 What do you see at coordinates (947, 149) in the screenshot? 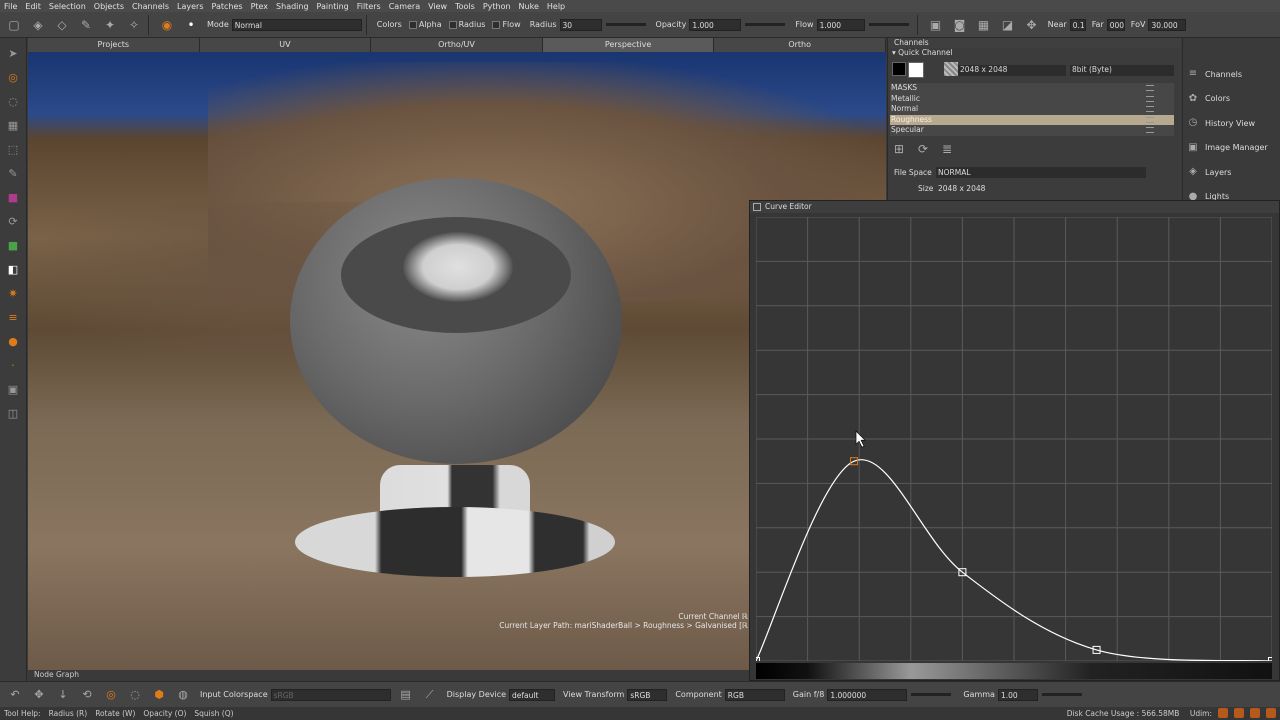
I see `channel-settings-icon: ≣` at bounding box center [947, 149].